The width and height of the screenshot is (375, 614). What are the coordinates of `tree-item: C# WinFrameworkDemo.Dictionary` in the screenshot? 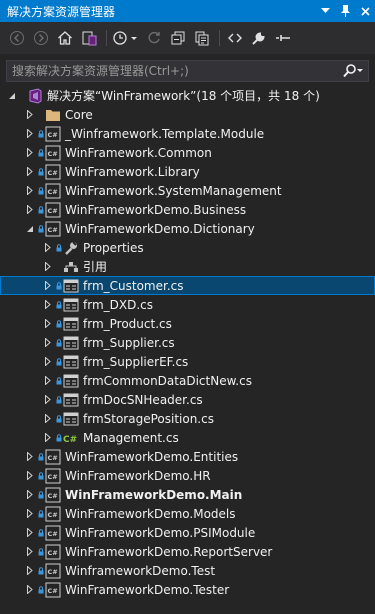 It's located at (187, 228).